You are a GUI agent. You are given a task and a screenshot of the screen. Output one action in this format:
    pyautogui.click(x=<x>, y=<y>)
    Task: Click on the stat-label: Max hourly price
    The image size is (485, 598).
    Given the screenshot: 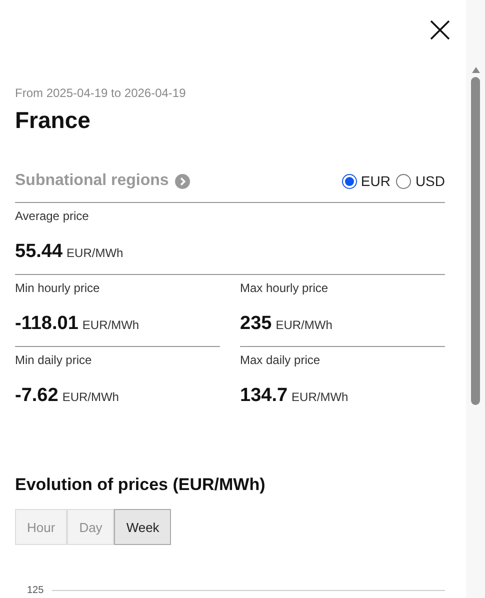 What is the action you would take?
    pyautogui.click(x=285, y=288)
    